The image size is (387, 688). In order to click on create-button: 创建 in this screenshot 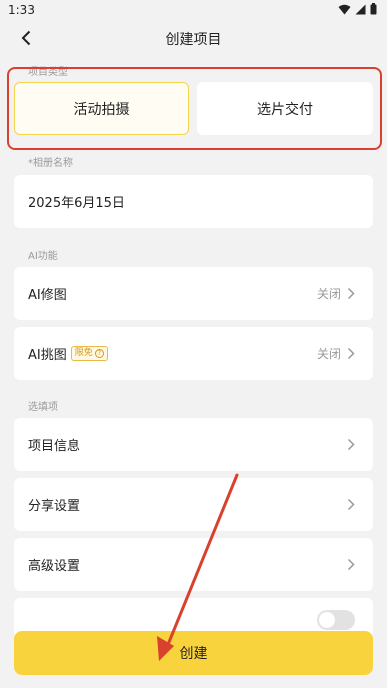, I will do `click(193, 653)`.